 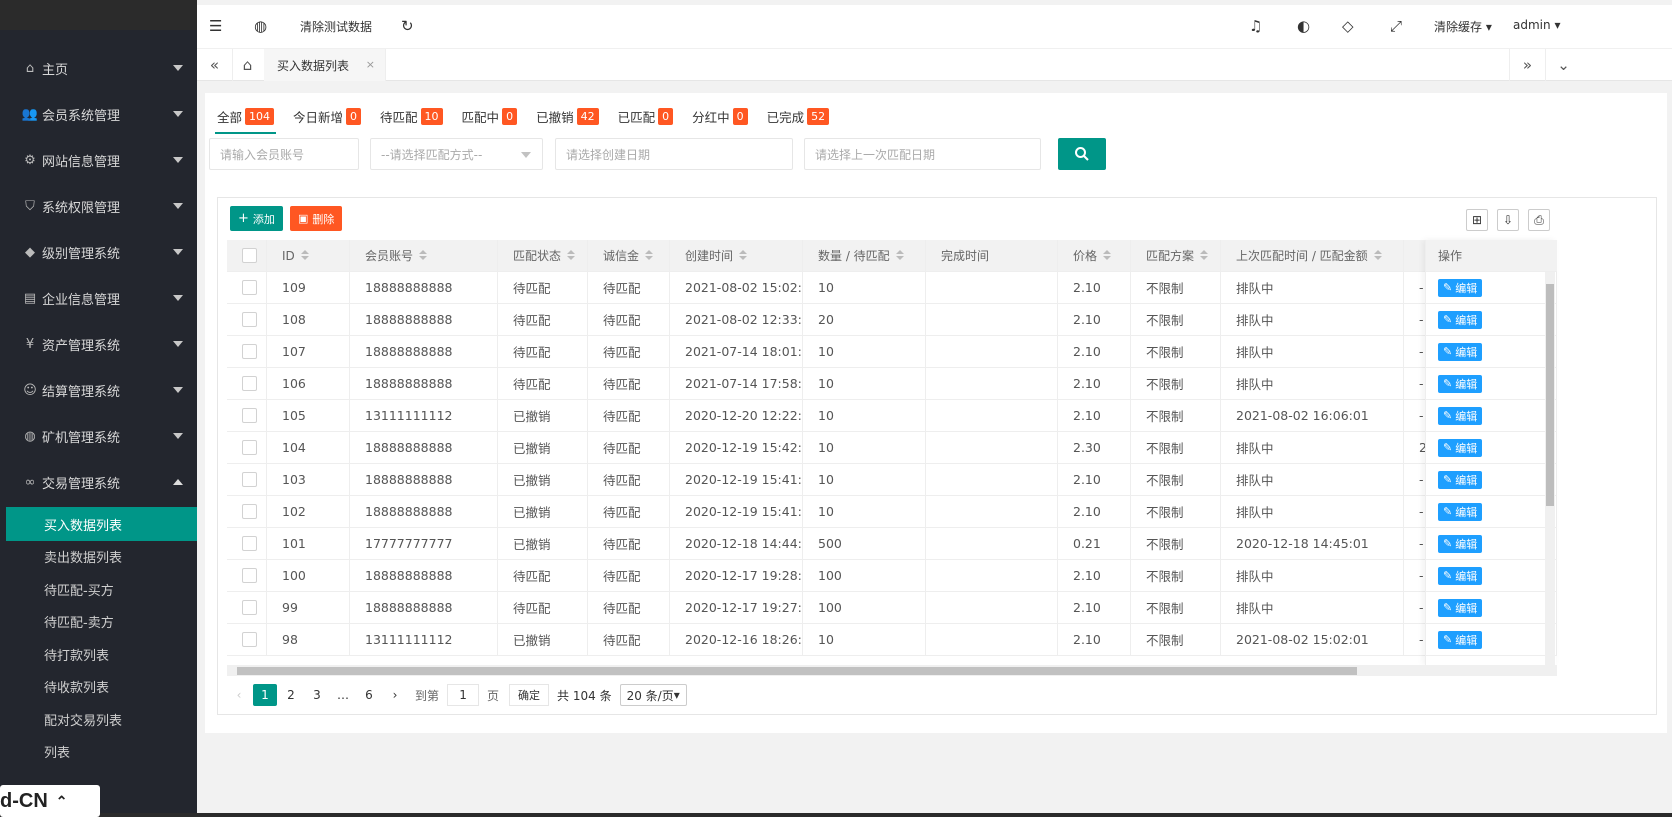 What do you see at coordinates (291, 695) in the screenshot?
I see `page-link: 2` at bounding box center [291, 695].